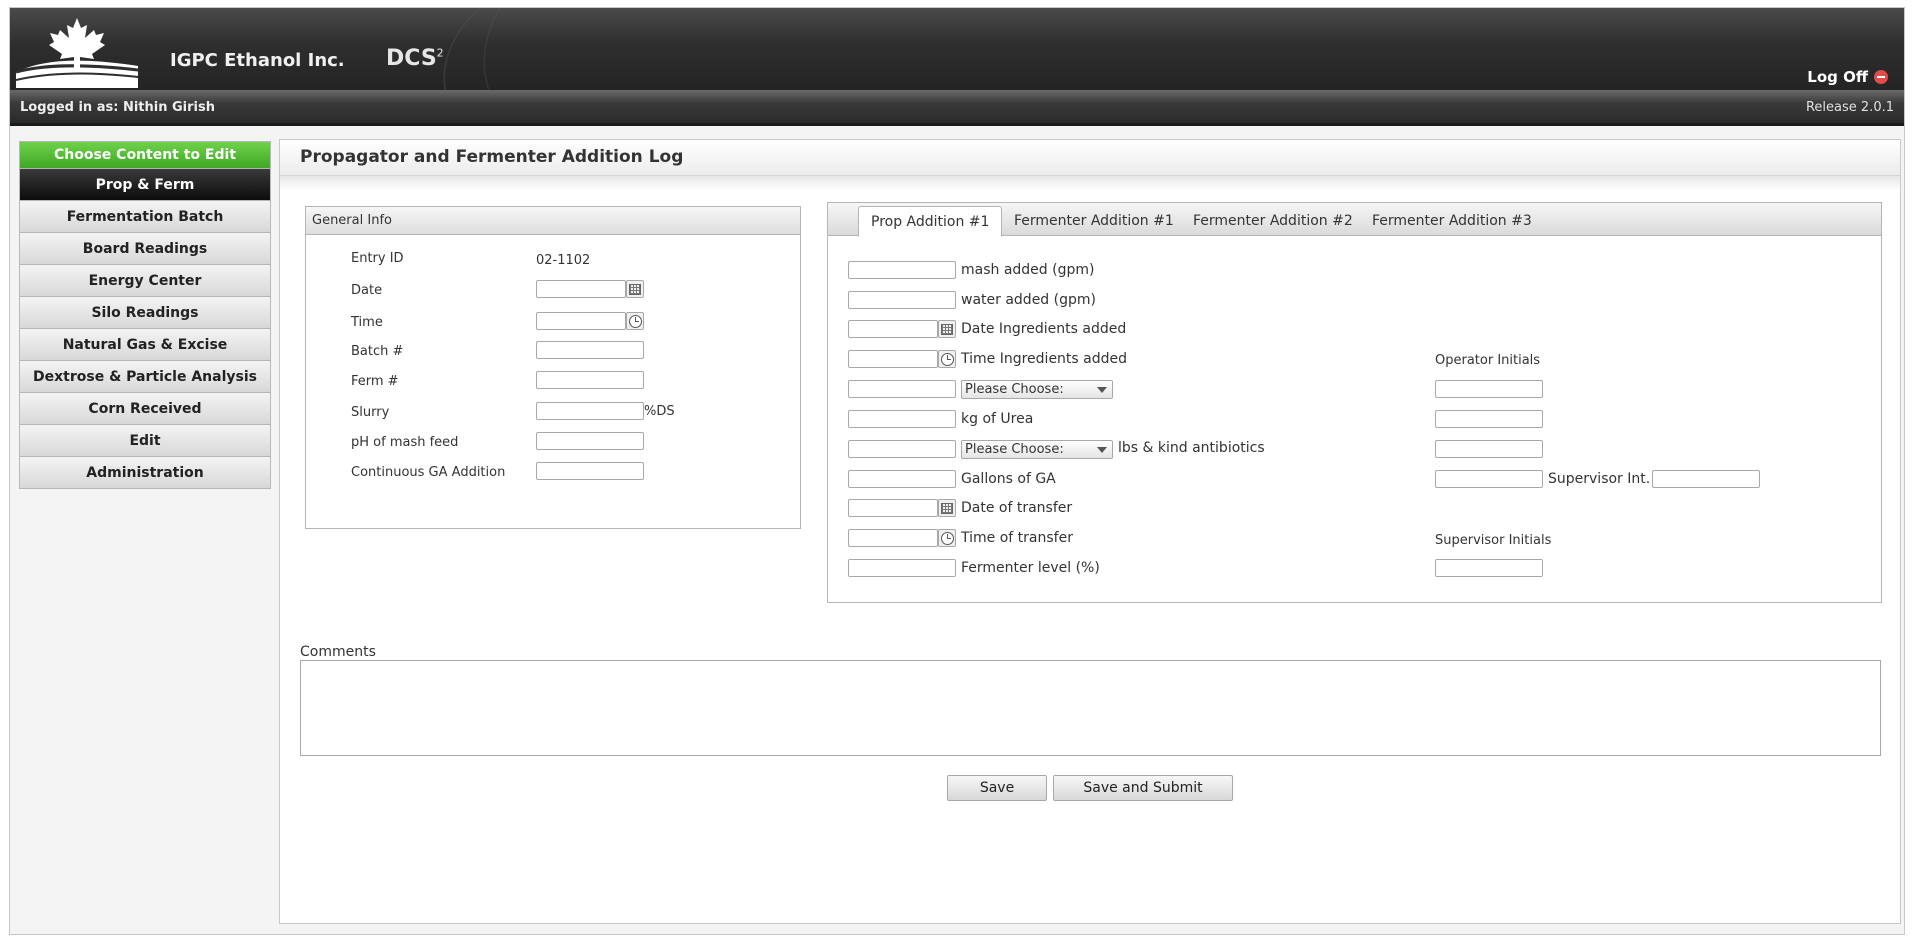  Describe the element at coordinates (1837, 77) in the screenshot. I see `logoff-label: Log Off` at that location.